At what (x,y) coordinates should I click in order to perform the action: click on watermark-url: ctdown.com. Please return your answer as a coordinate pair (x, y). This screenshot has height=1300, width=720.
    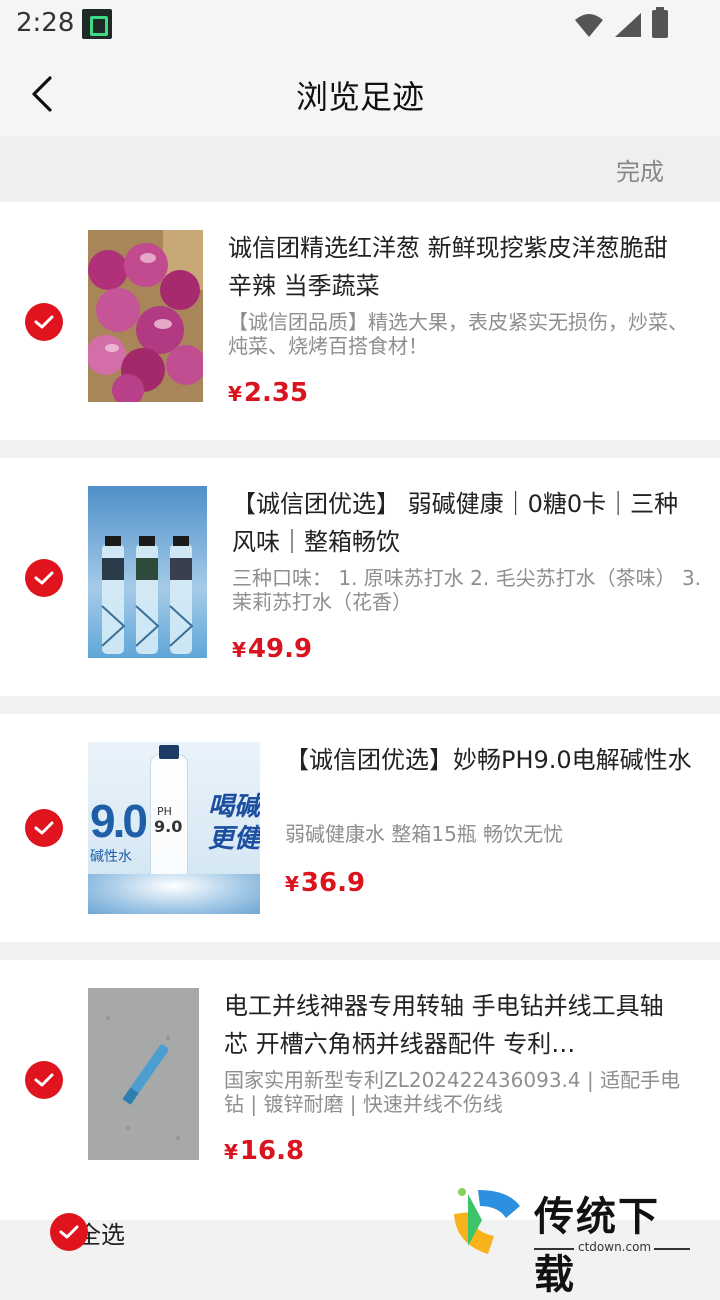
    Looking at the image, I should click on (615, 1247).